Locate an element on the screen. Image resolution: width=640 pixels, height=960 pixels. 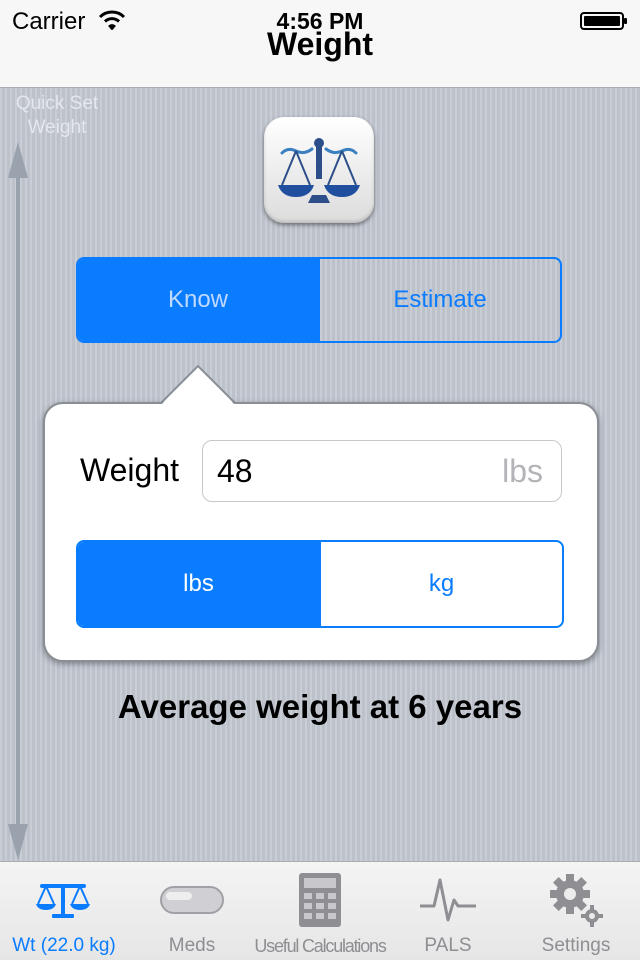
weight-unit-placeholder: lbs is located at coordinates (522, 471).